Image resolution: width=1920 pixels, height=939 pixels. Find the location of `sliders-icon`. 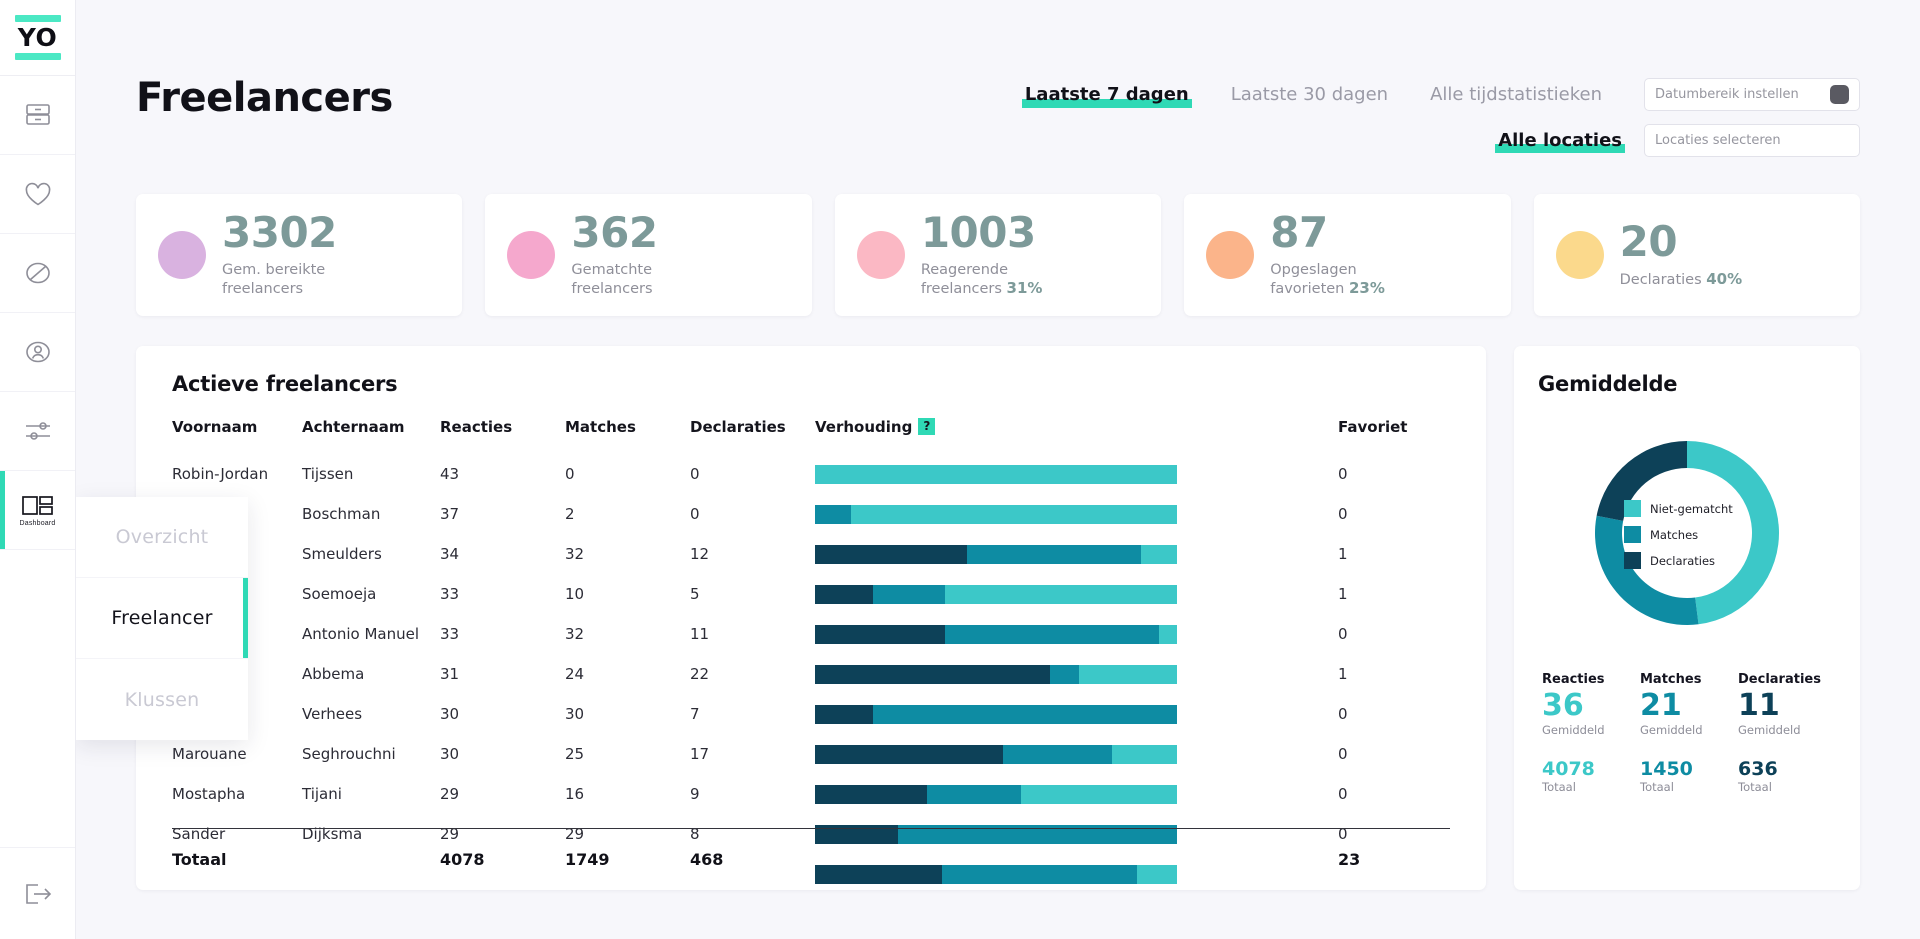

sliders-icon is located at coordinates (37, 431).